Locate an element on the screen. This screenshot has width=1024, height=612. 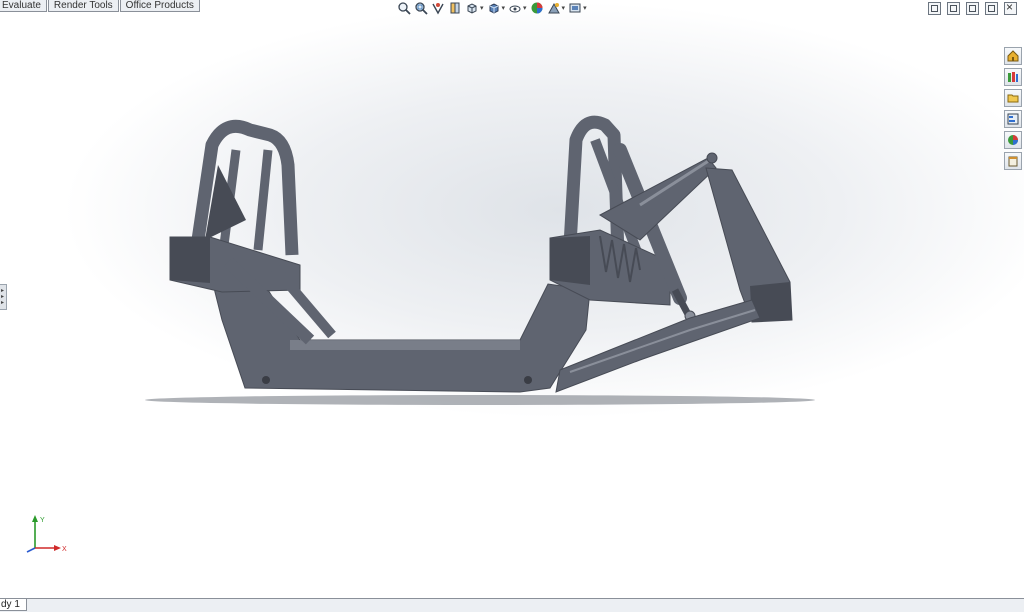
model-tab: dy 1 is located at coordinates (13, 605).